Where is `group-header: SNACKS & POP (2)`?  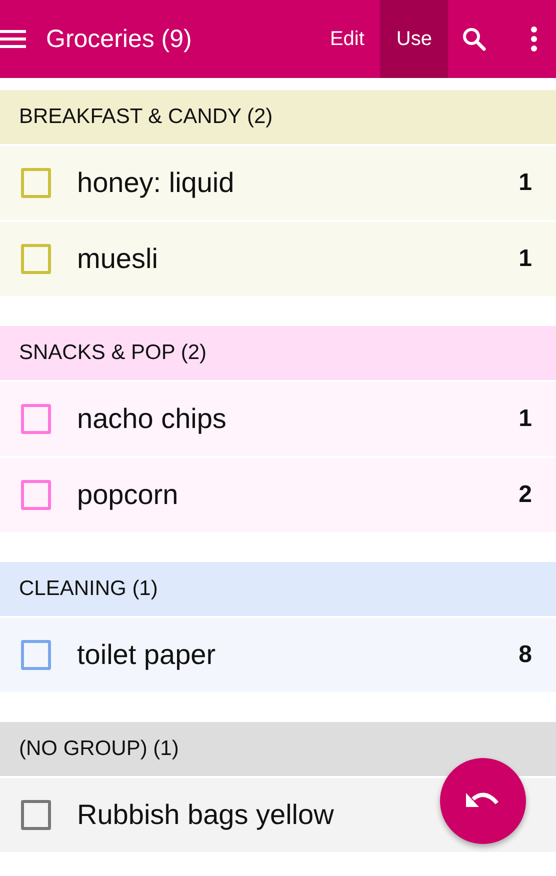
group-header: SNACKS & POP (2) is located at coordinates (278, 354).